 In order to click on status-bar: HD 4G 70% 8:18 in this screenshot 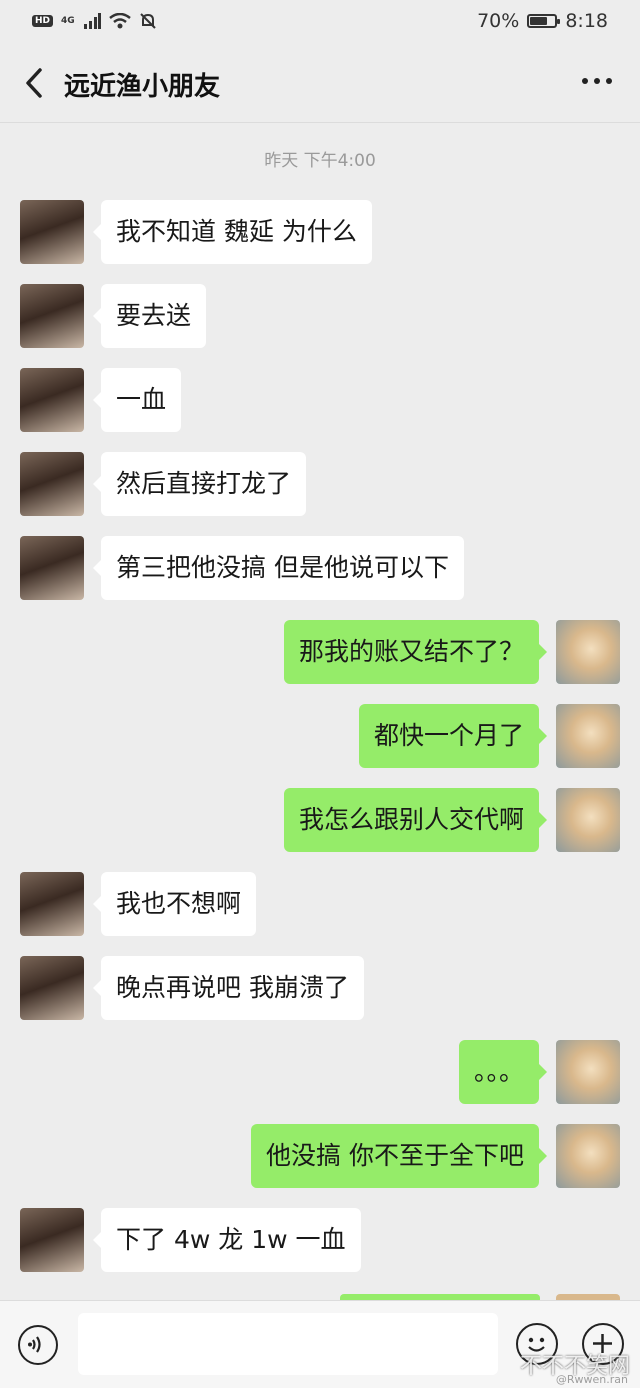, I will do `click(320, 22)`.